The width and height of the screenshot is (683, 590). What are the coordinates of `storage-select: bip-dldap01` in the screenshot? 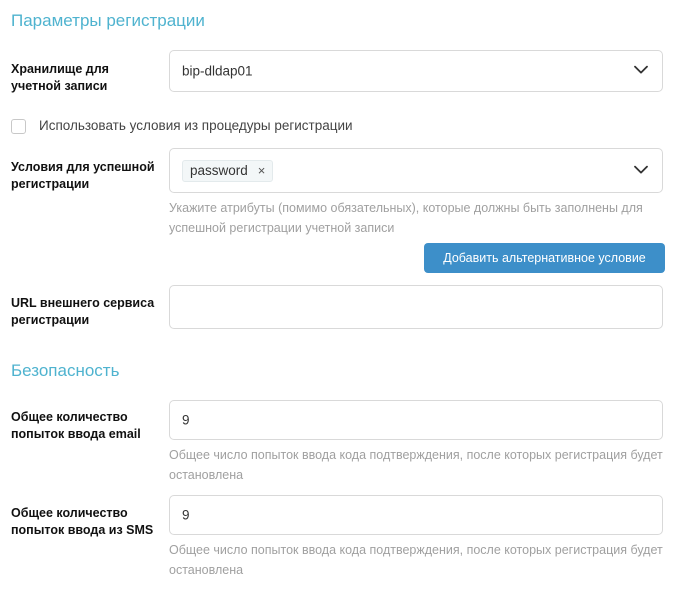 It's located at (416, 71).